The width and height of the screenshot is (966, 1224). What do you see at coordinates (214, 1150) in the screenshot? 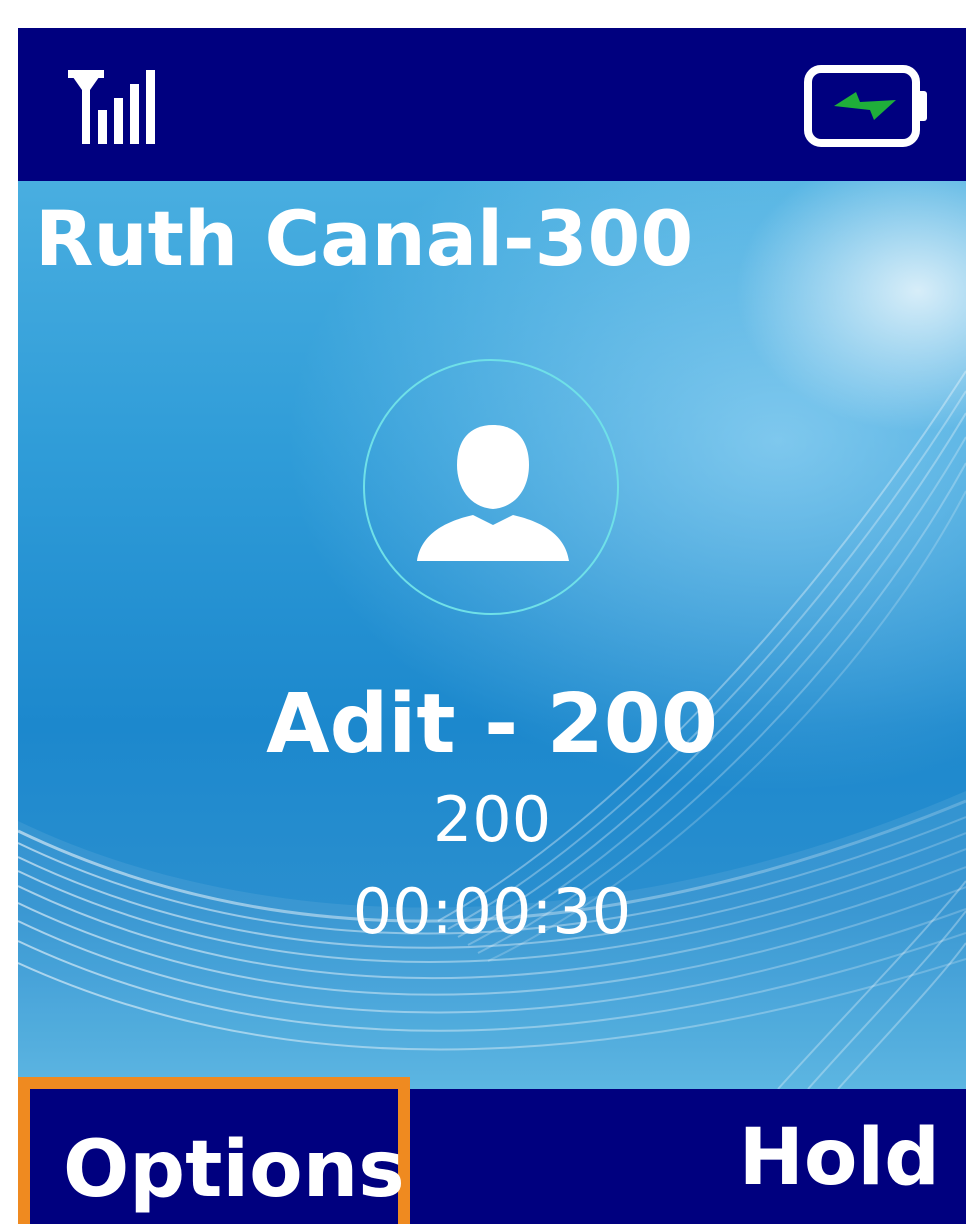
I see `options-softkey: Options` at bounding box center [214, 1150].